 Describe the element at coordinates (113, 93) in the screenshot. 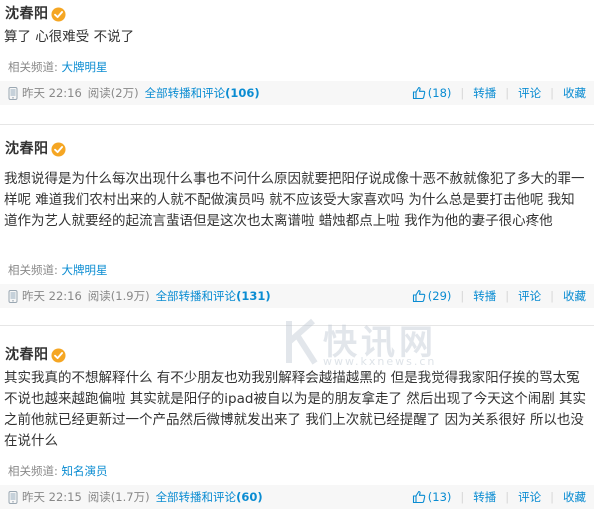

I see `read-count: 阅读(2万)` at that location.